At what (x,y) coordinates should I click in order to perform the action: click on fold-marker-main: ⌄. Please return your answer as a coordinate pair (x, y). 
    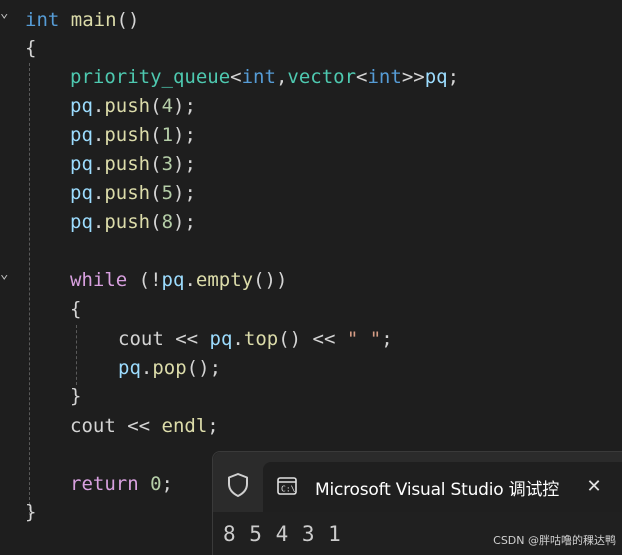
    Looking at the image, I should click on (5, 13).